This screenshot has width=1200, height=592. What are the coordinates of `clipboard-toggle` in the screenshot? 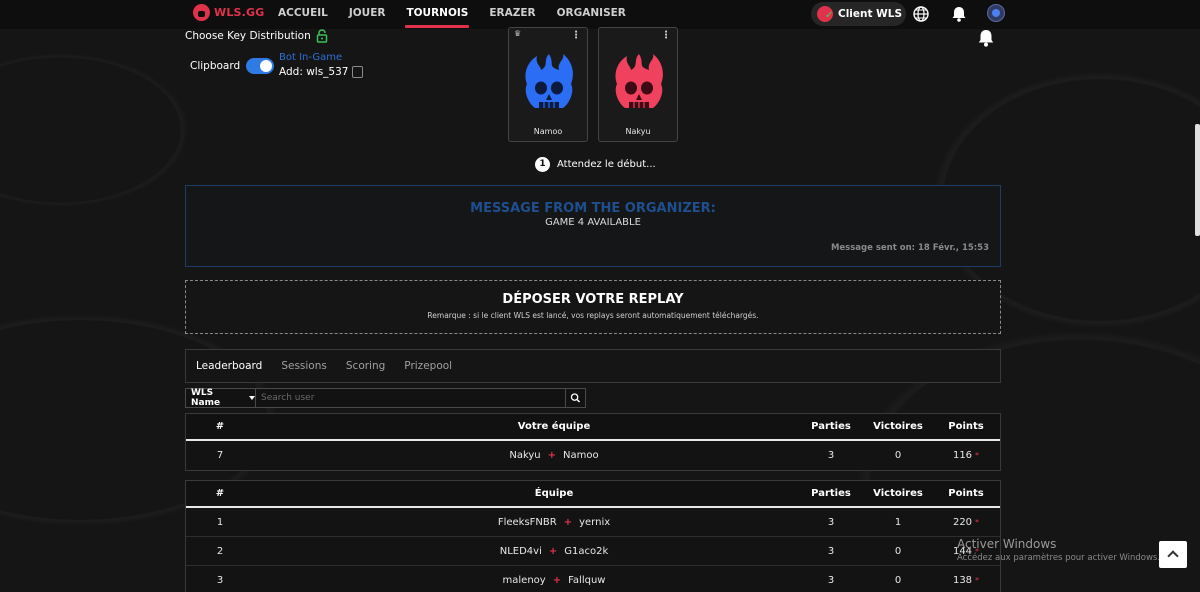 It's located at (260, 66).